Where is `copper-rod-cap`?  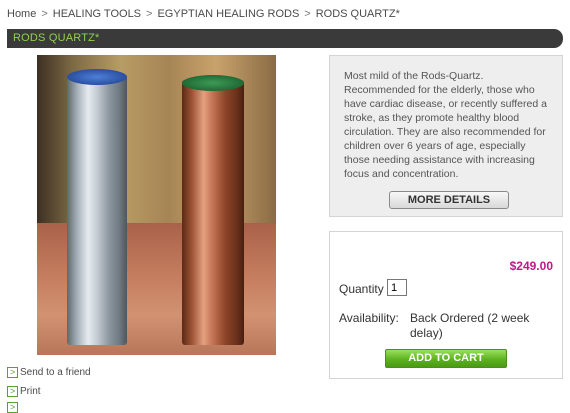
copper-rod-cap is located at coordinates (213, 83).